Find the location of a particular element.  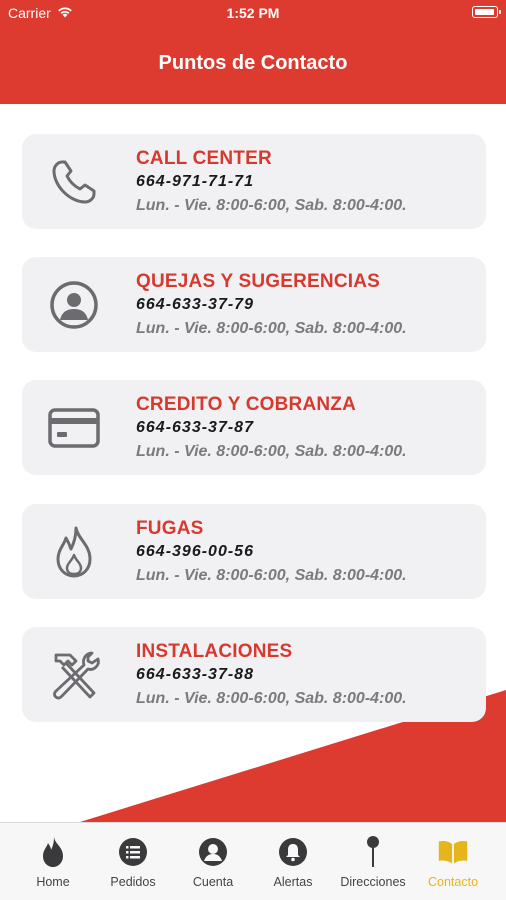

contact-phone: 664-633-37-88 is located at coordinates (195, 675).